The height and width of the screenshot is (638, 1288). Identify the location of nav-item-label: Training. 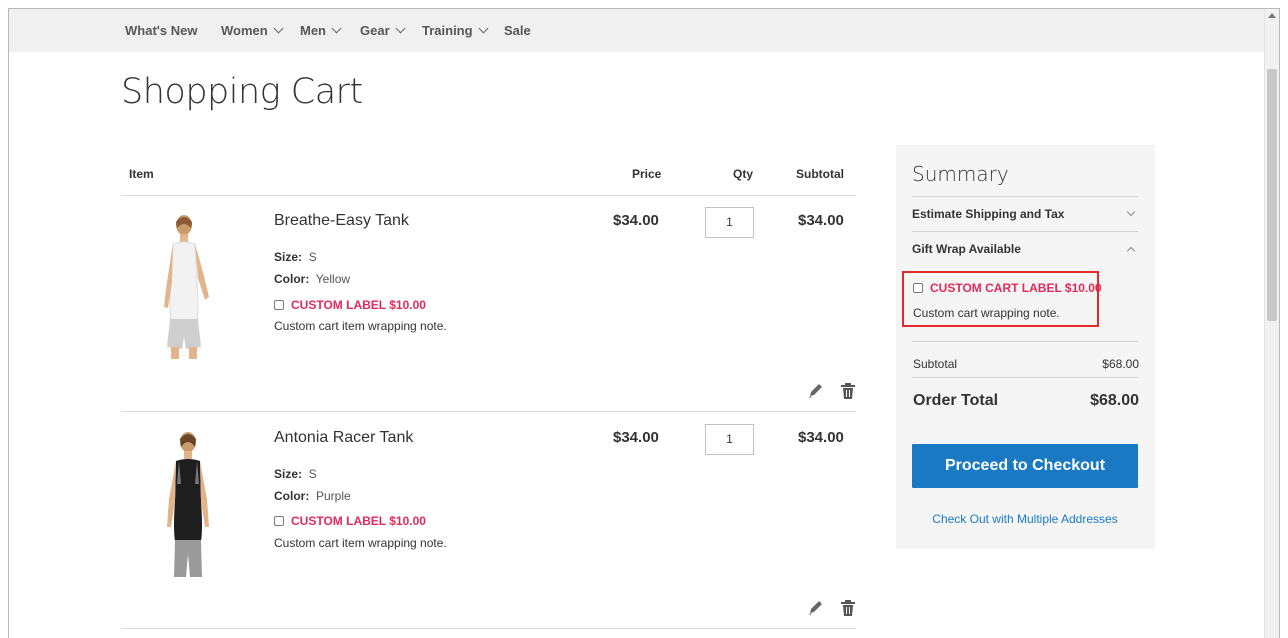
(447, 30).